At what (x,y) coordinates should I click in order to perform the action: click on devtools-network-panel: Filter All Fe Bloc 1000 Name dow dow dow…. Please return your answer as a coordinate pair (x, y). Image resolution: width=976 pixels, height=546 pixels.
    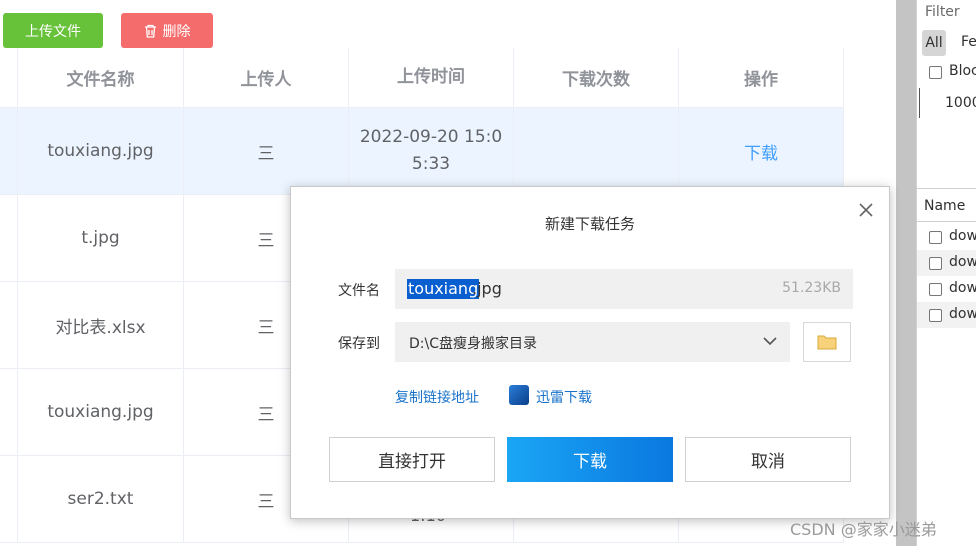
    Looking at the image, I should click on (946, 273).